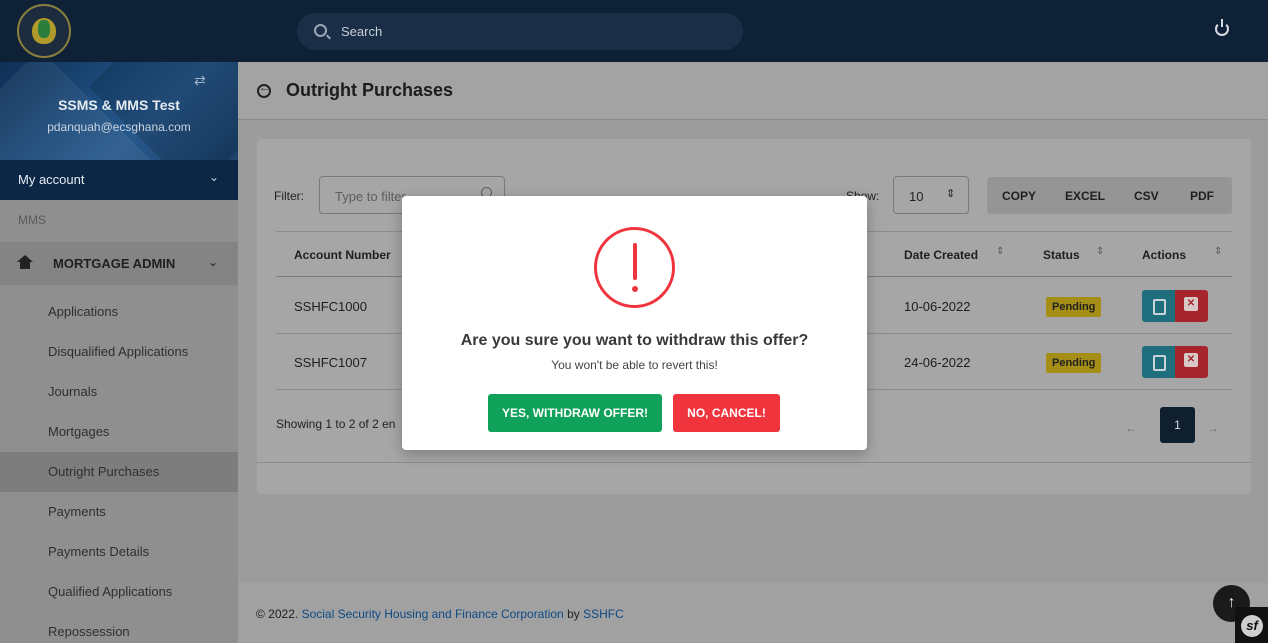  I want to click on cancel-button: NO, CANCEL!, so click(726, 413).